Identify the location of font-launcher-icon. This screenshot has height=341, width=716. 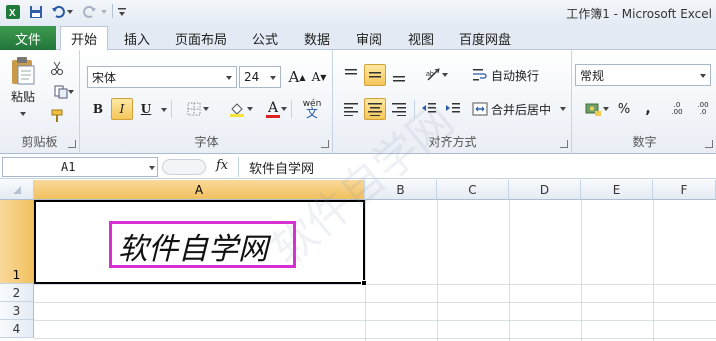
(325, 144).